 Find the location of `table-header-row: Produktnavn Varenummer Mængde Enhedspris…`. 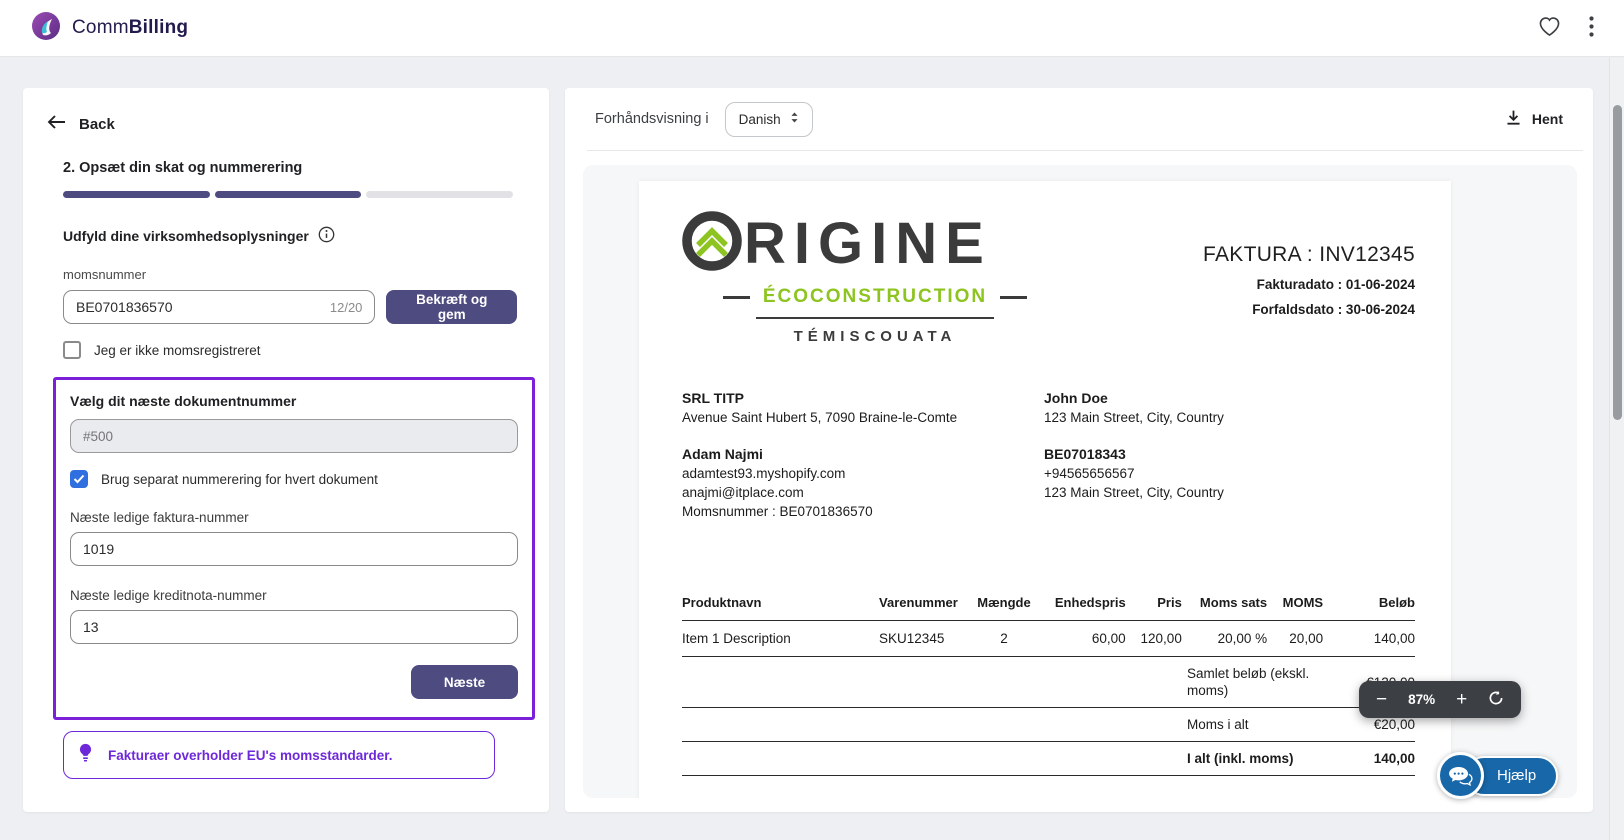

table-header-row: Produktnavn Varenummer Mængde Enhedspris… is located at coordinates (1048, 606).